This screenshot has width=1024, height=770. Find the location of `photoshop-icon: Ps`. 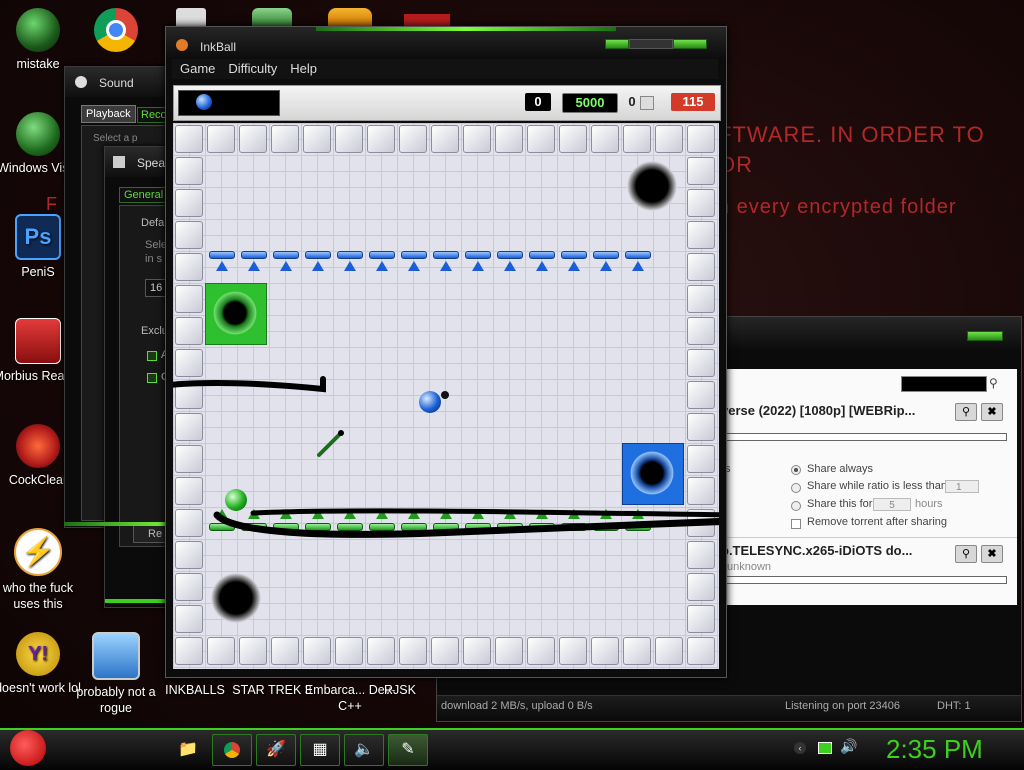

photoshop-icon: Ps is located at coordinates (38, 237).